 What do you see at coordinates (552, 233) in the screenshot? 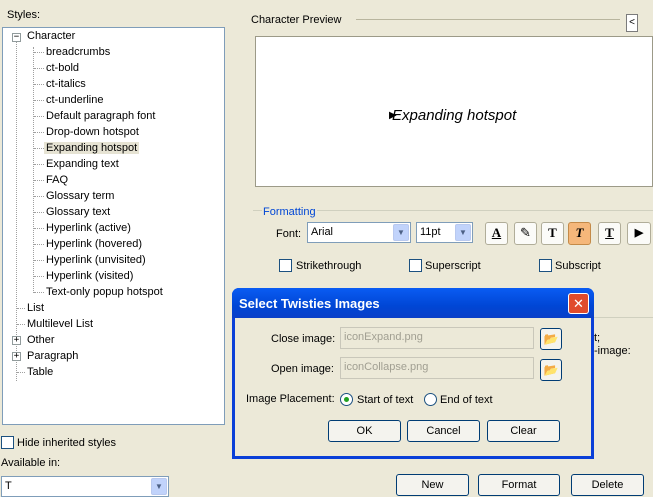
I see `bold-button: T` at bounding box center [552, 233].